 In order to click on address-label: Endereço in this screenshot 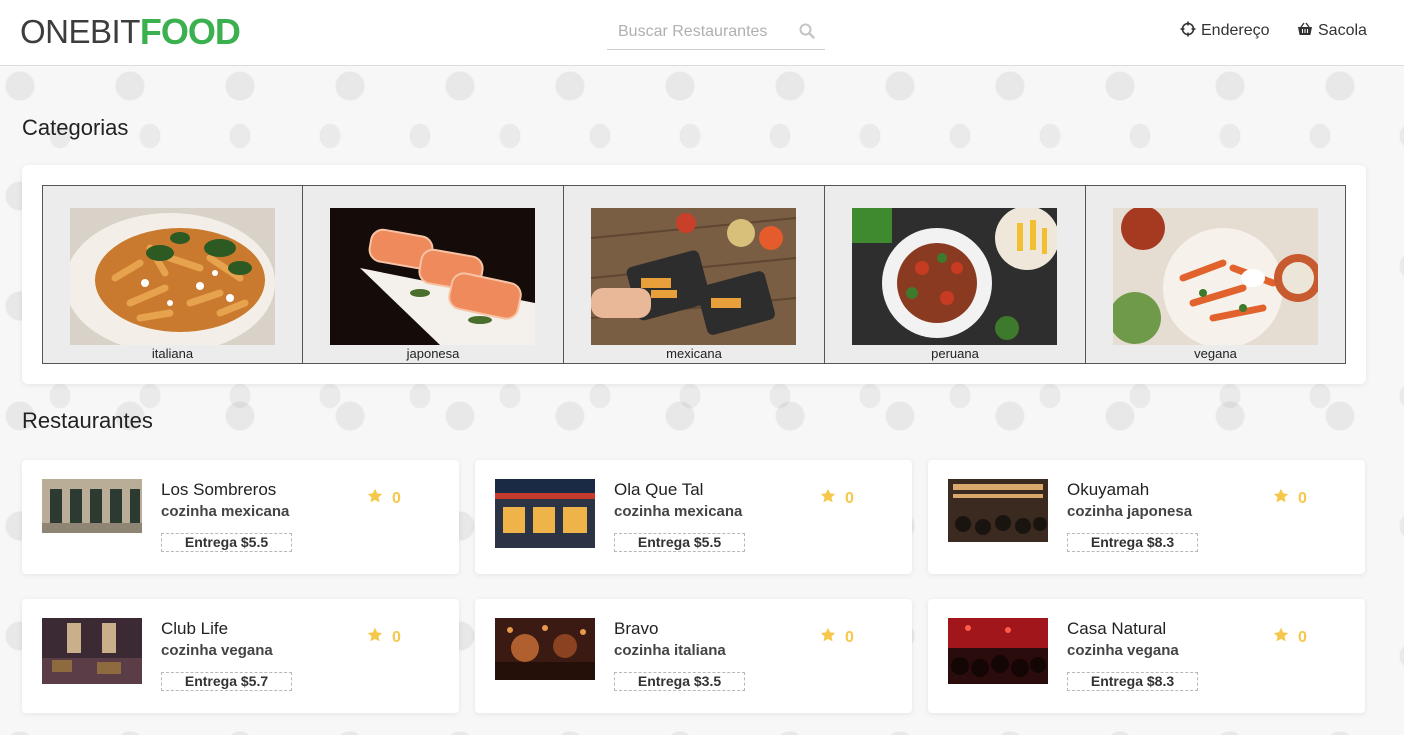, I will do `click(1235, 30)`.